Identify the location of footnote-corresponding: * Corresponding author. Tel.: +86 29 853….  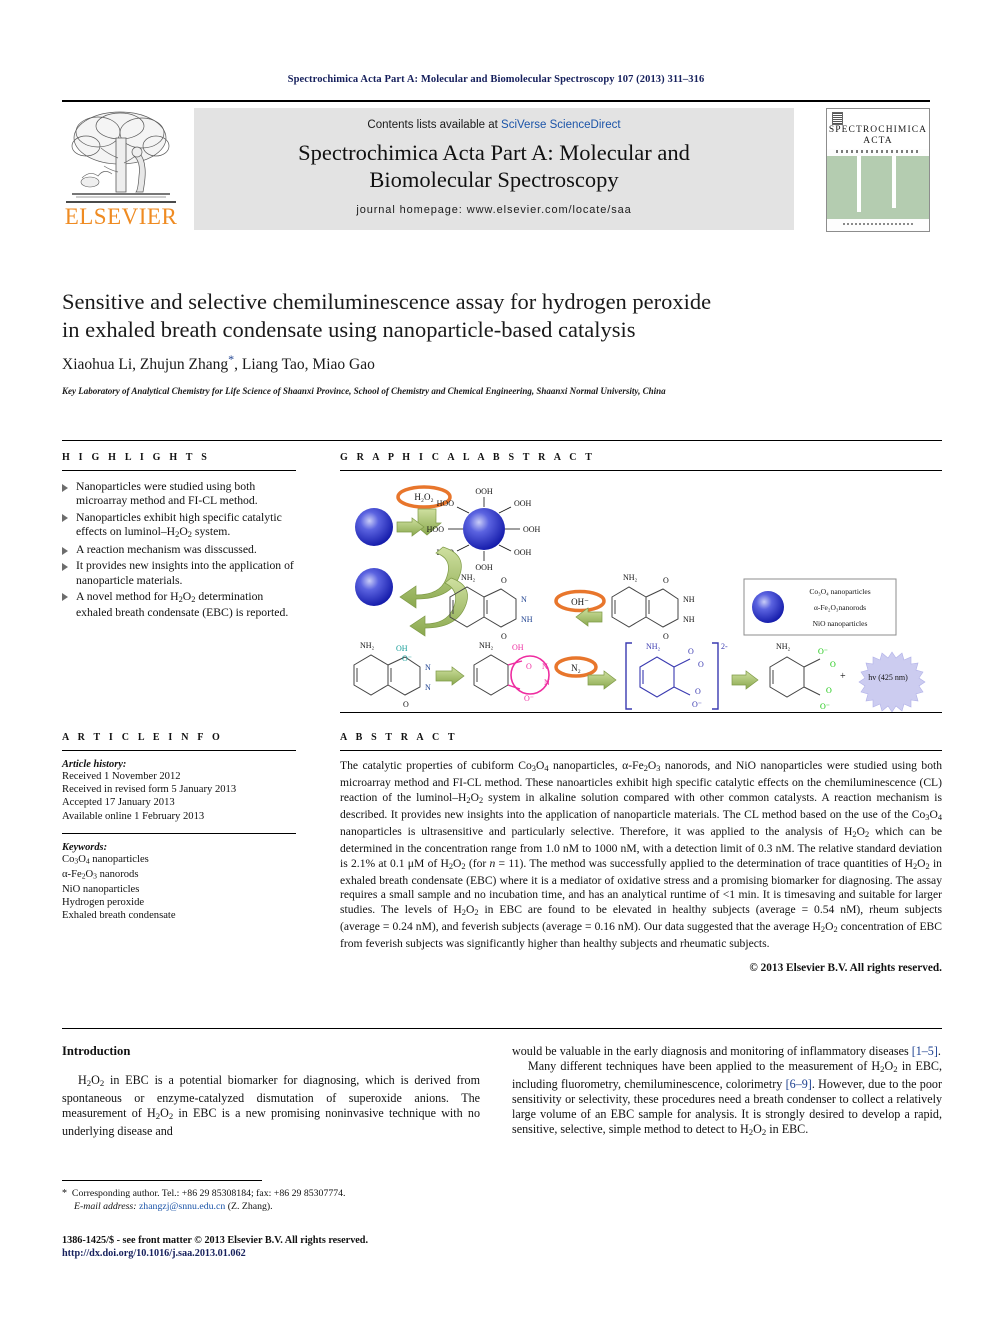
(272, 1194).